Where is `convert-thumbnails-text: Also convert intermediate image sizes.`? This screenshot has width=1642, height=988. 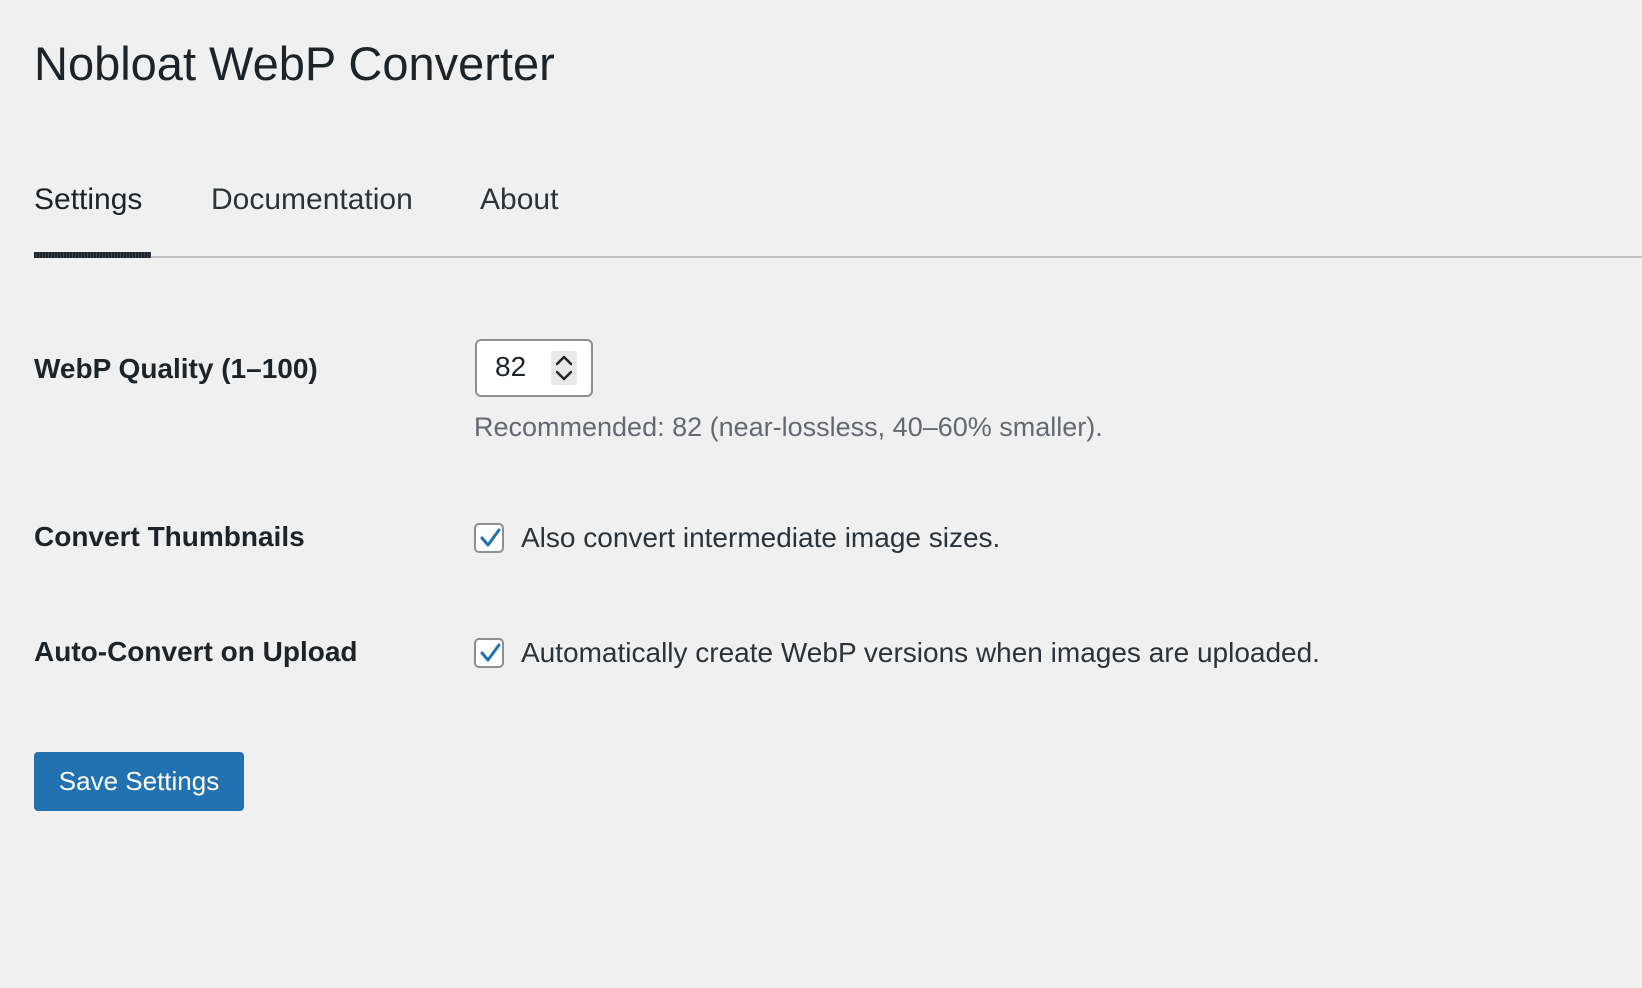 convert-thumbnails-text: Also convert intermediate image sizes. is located at coordinates (761, 537).